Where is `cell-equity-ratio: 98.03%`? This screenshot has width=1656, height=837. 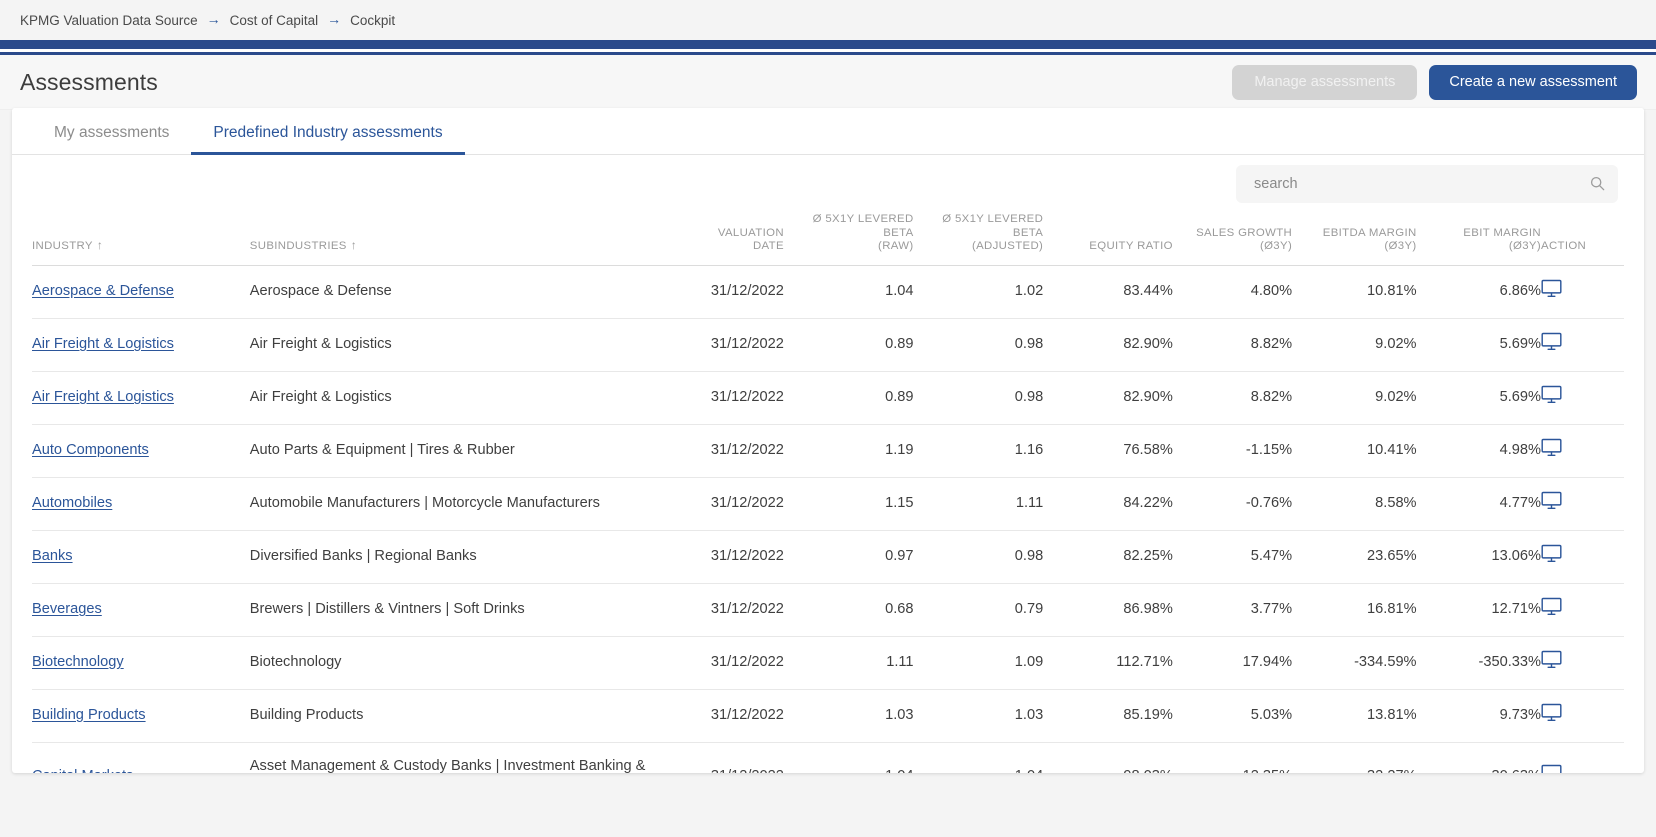 cell-equity-ratio: 98.03% is located at coordinates (1108, 757).